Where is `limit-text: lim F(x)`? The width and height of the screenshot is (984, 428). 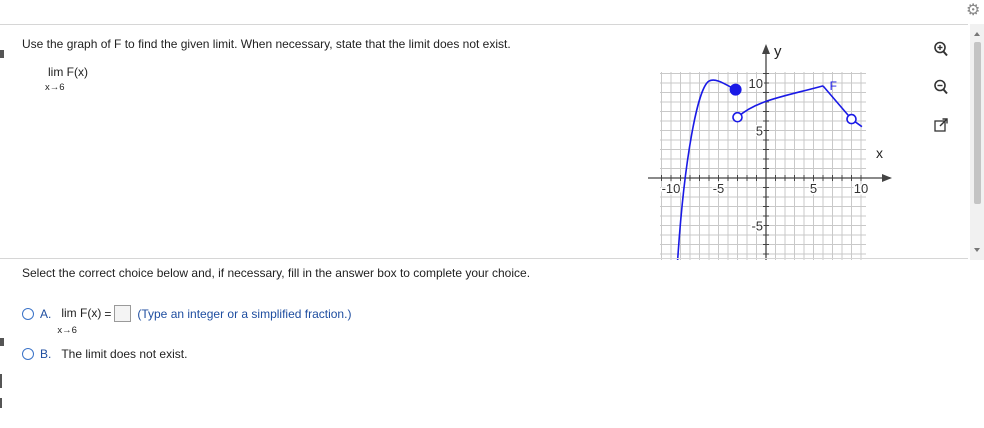 limit-text: lim F(x) is located at coordinates (68, 72).